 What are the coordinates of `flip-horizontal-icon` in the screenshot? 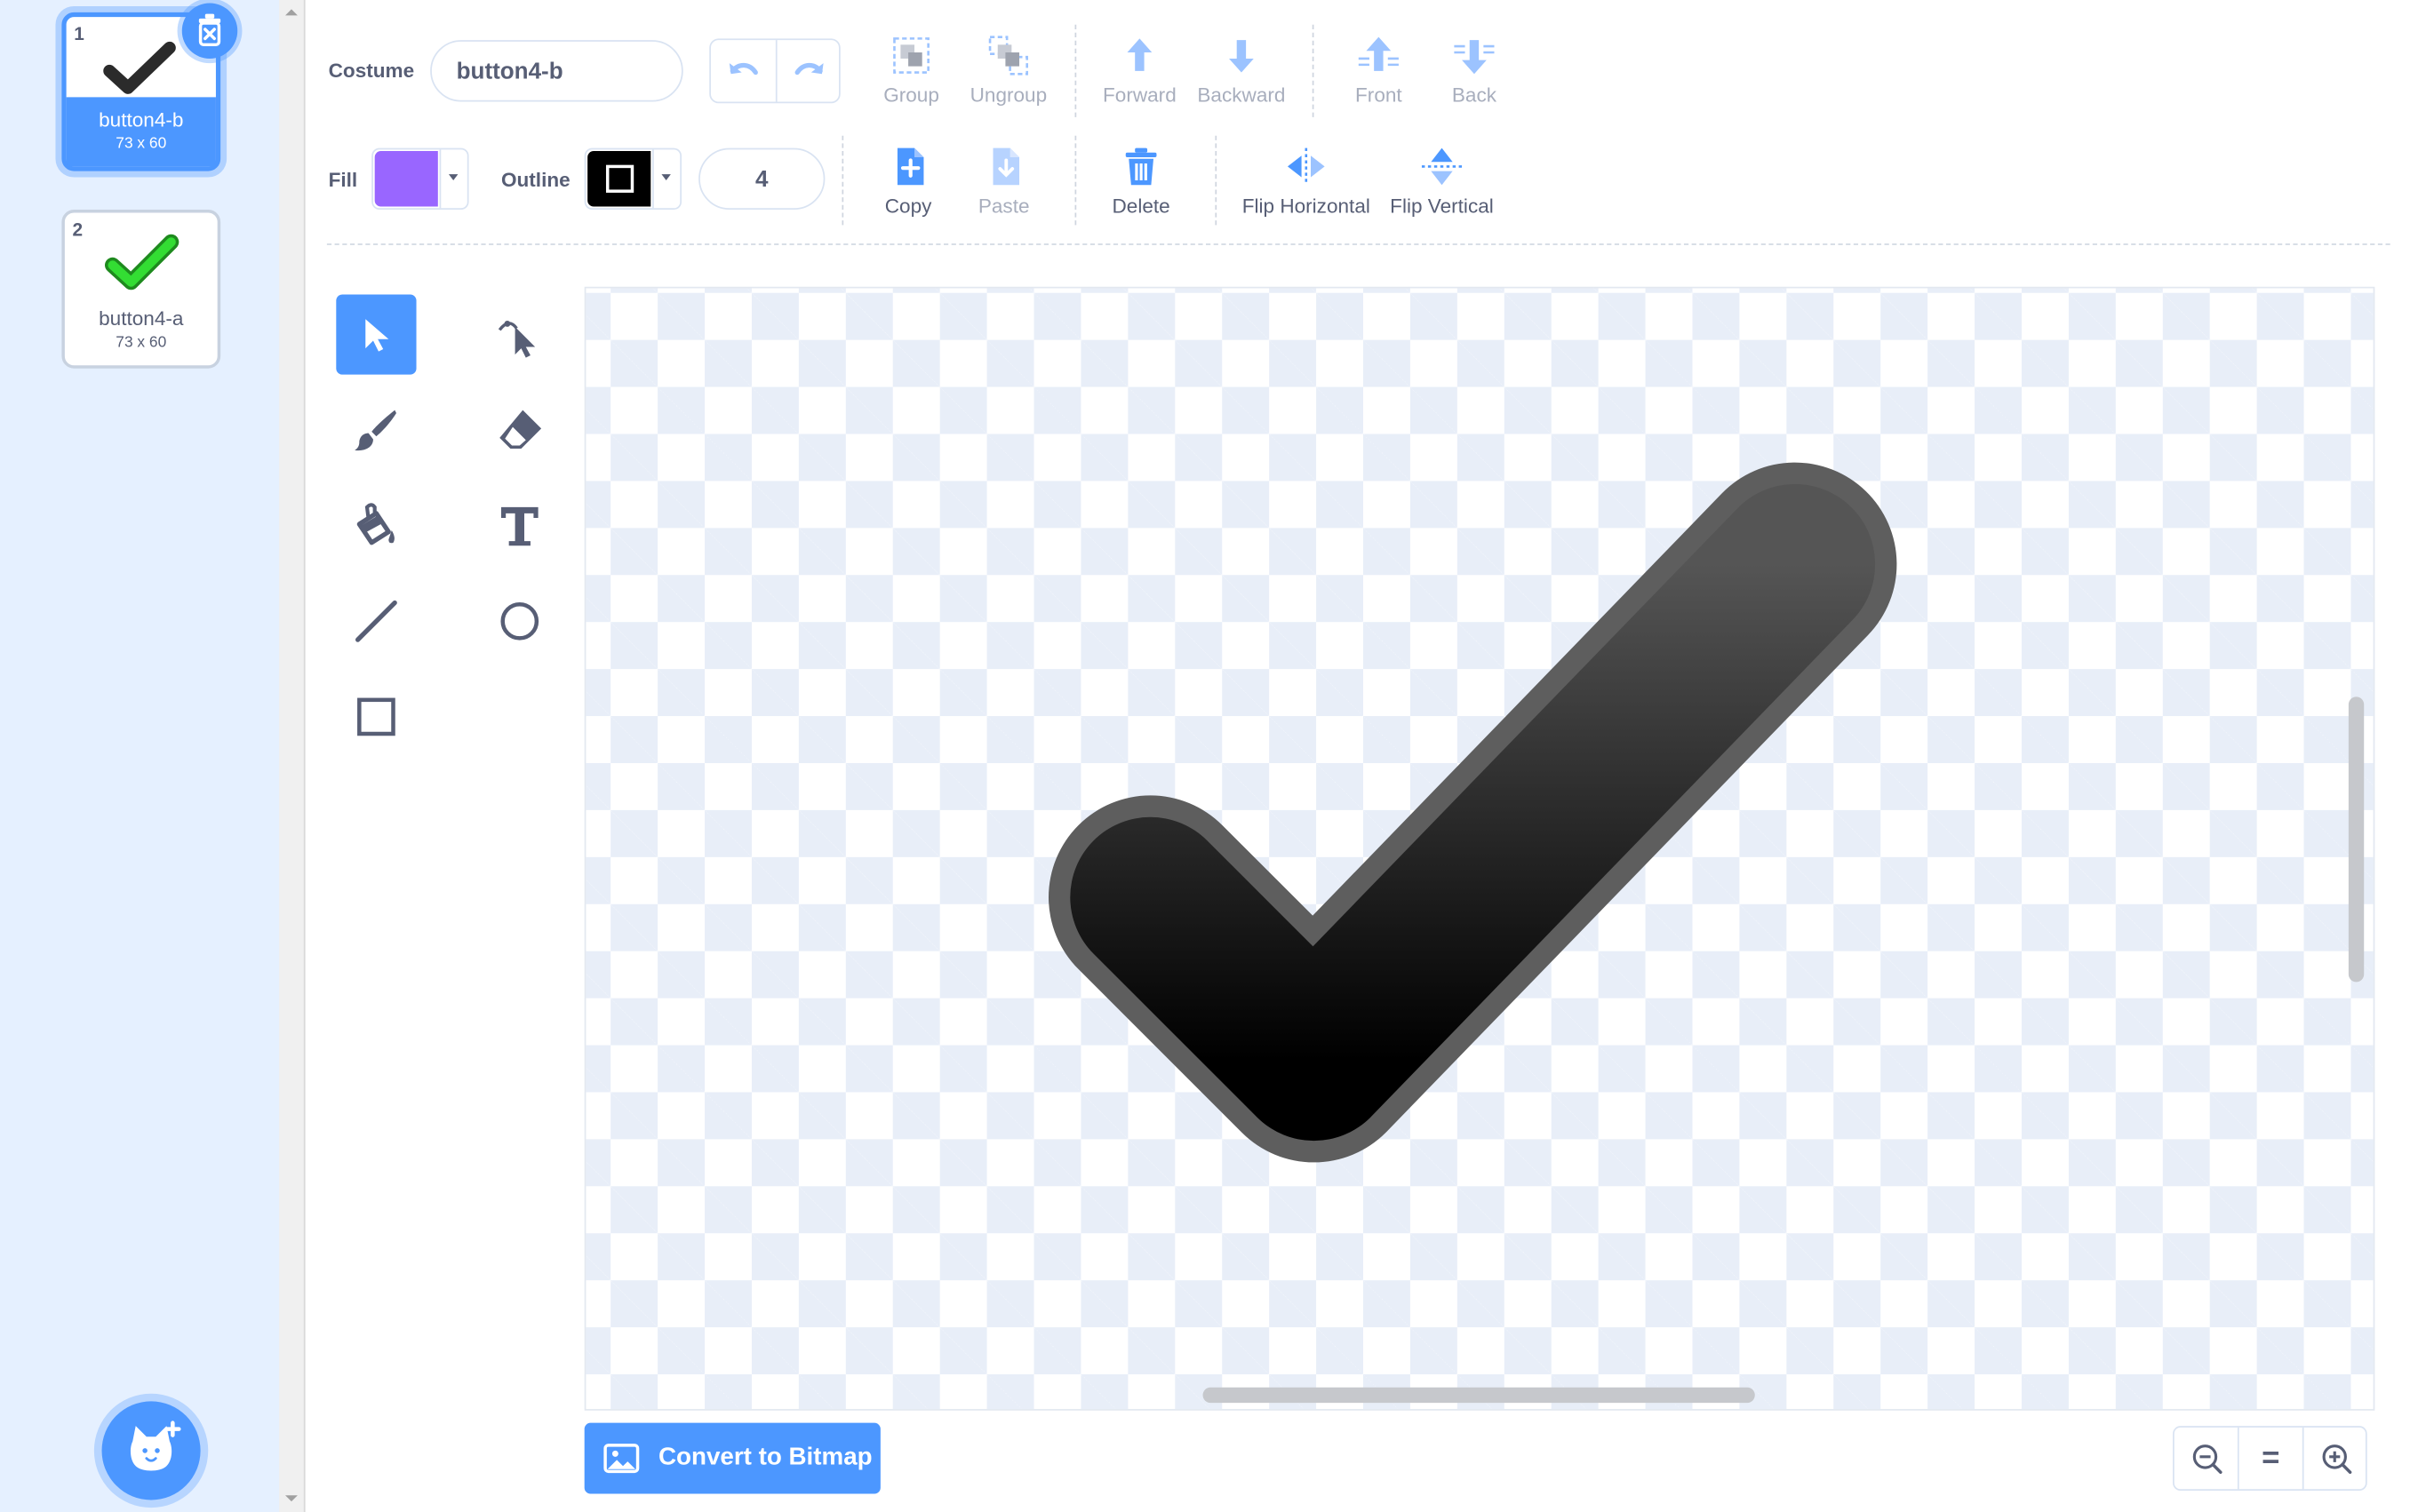 It's located at (1306, 166).